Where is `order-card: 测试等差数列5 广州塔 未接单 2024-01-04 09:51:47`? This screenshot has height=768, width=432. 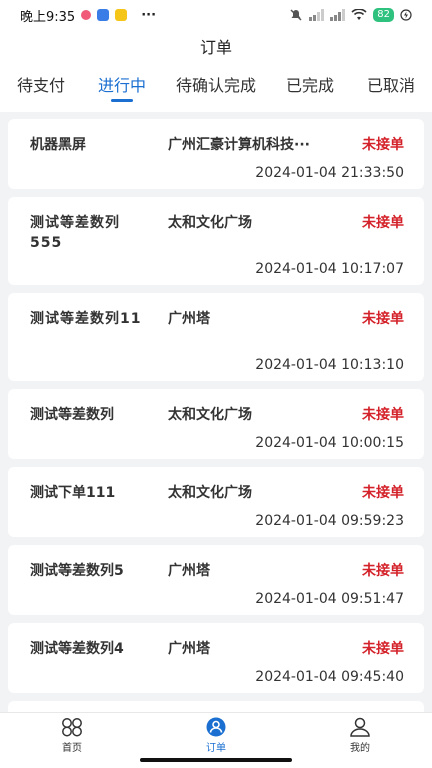
order-card: 测试等差数列5 广州塔 未接单 2024-01-04 09:51:47 is located at coordinates (216, 580).